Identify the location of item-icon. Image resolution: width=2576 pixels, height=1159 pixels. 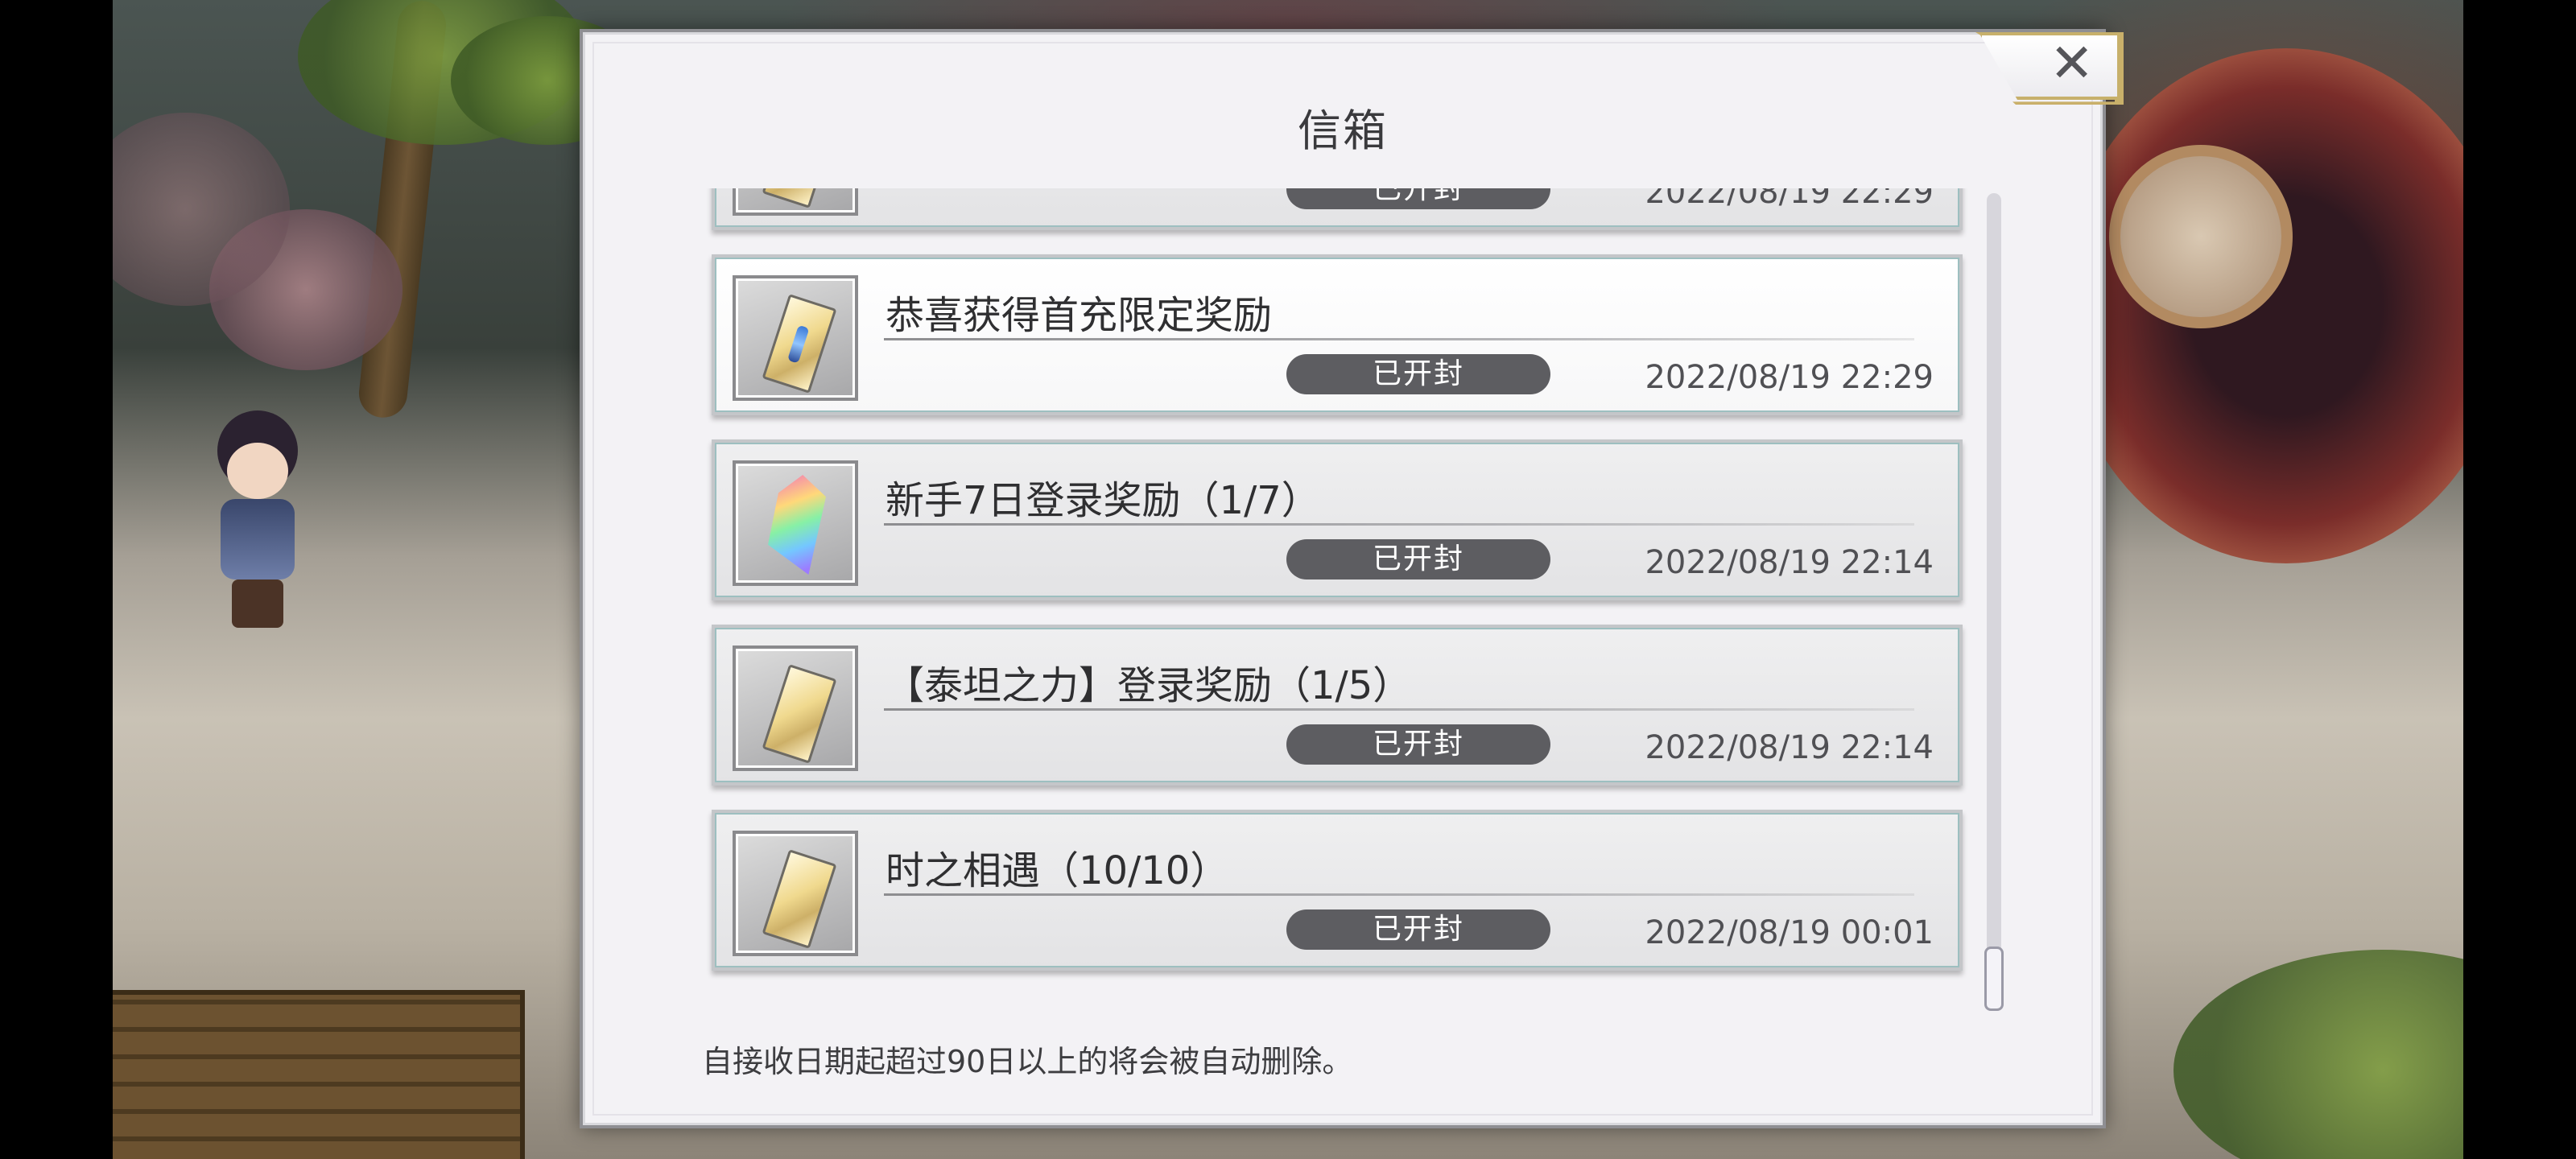
(795, 202).